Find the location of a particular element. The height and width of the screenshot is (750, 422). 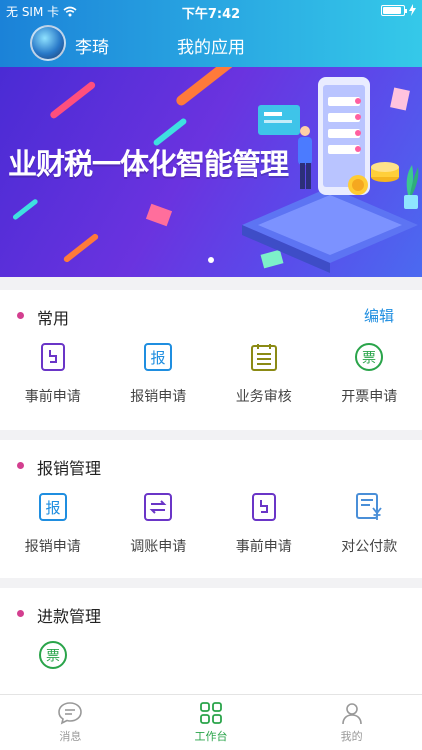

app-item-label: 对公付款 is located at coordinates (369, 547).